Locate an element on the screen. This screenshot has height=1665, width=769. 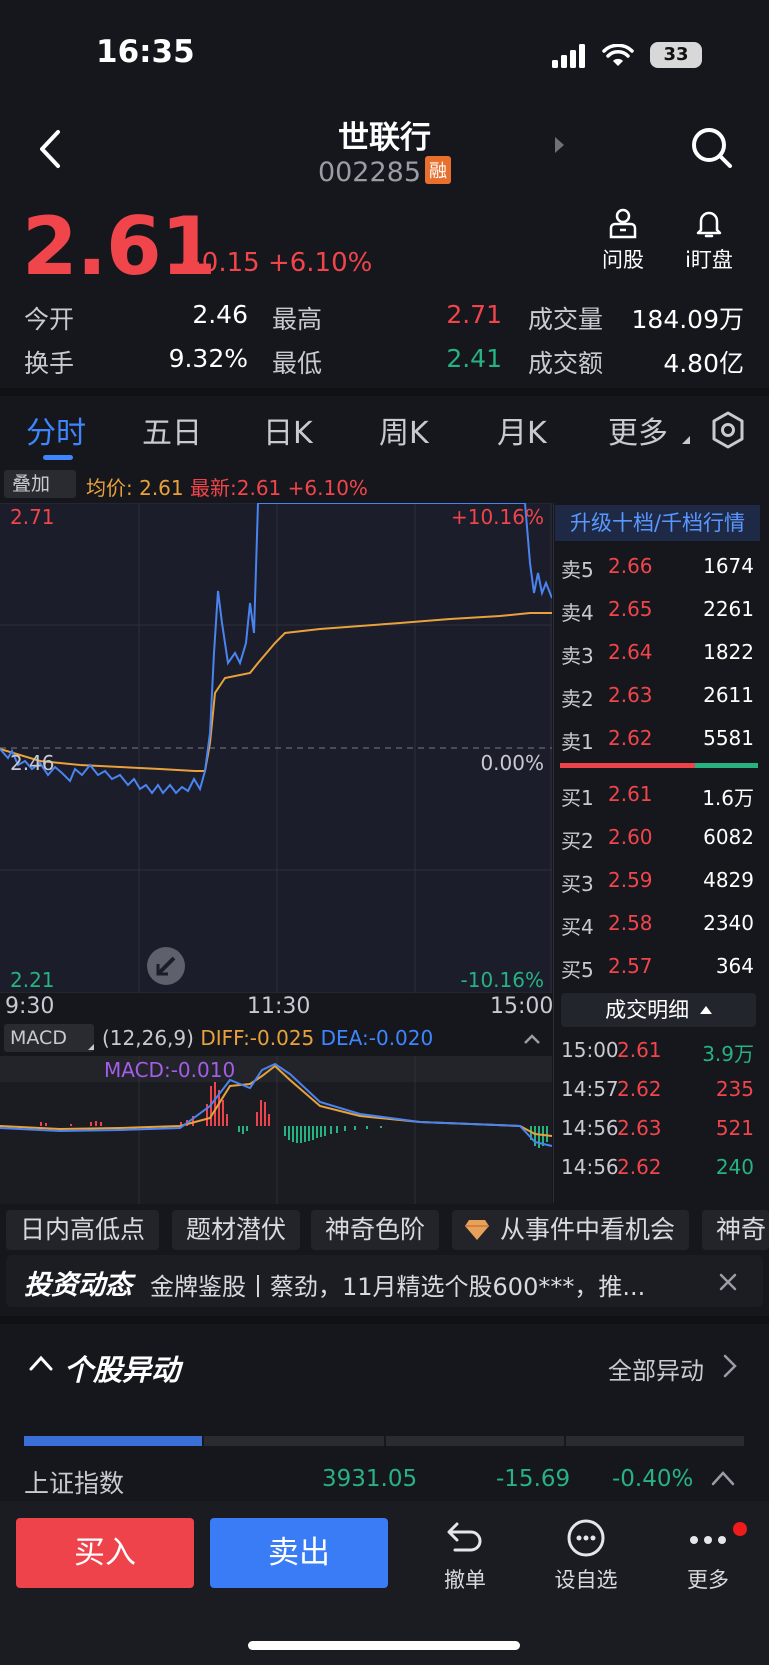
bid-row-4: 买4 2.58 2340 is located at coordinates (655, 929).